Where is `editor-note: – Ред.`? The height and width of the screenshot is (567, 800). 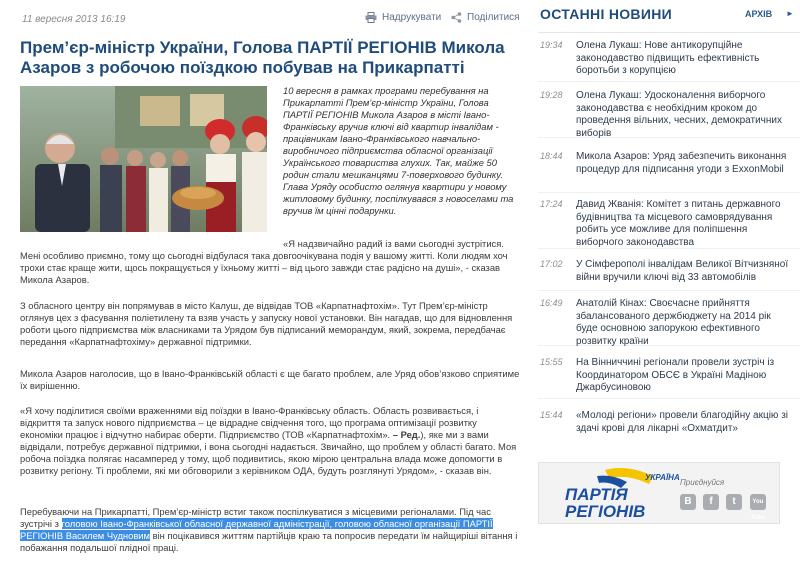 editor-note: – Ред. is located at coordinates (406, 434).